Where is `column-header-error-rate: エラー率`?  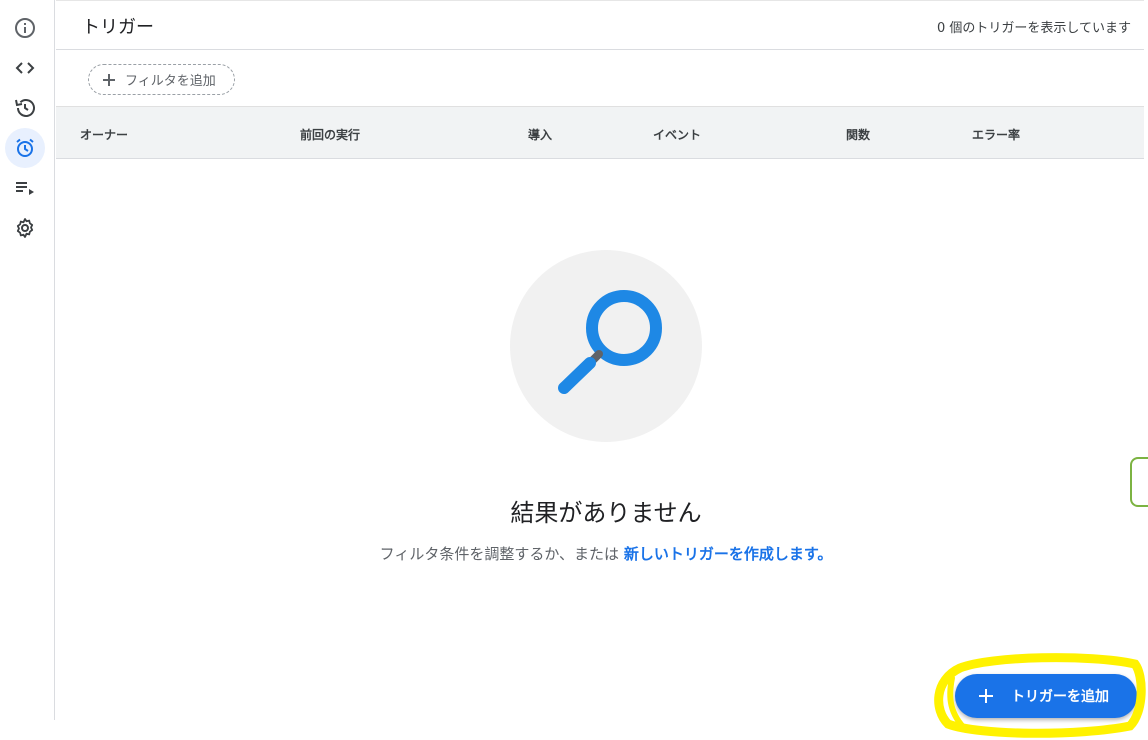 column-header-error-rate: エラー率 is located at coordinates (996, 134).